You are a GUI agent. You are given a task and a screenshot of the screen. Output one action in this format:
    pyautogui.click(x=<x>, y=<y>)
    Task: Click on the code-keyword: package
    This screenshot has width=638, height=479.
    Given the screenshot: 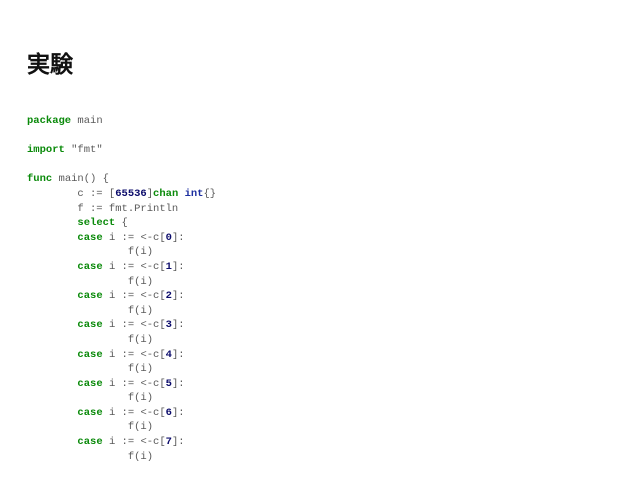 What is the action you would take?
    pyautogui.click(x=49, y=121)
    